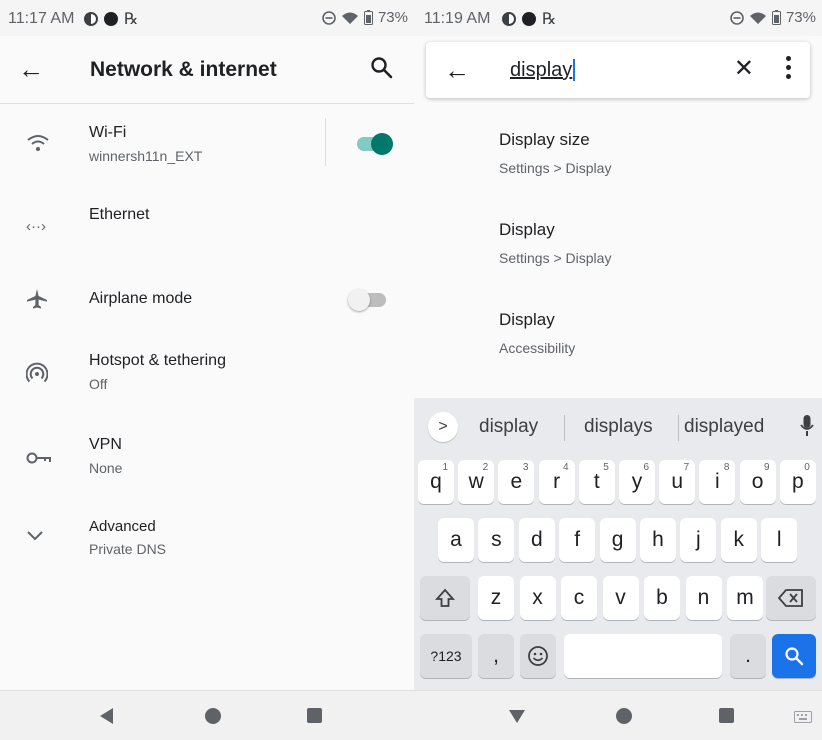 Image resolution: width=822 pixels, height=740 pixels. What do you see at coordinates (767, 467) in the screenshot?
I see `key-hint-number: 9` at bounding box center [767, 467].